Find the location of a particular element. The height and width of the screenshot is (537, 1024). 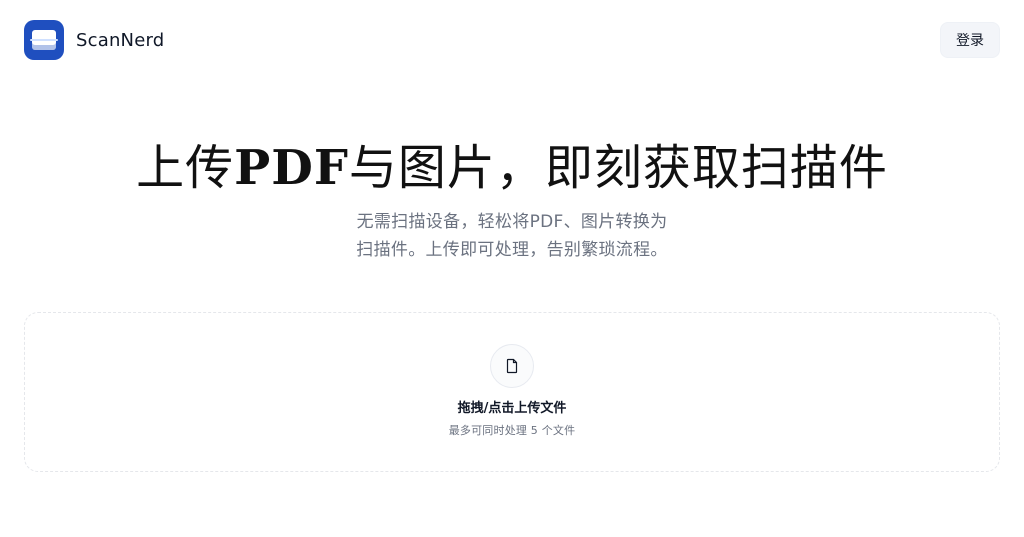

top-header: ScanNerd 登录 is located at coordinates (512, 40).